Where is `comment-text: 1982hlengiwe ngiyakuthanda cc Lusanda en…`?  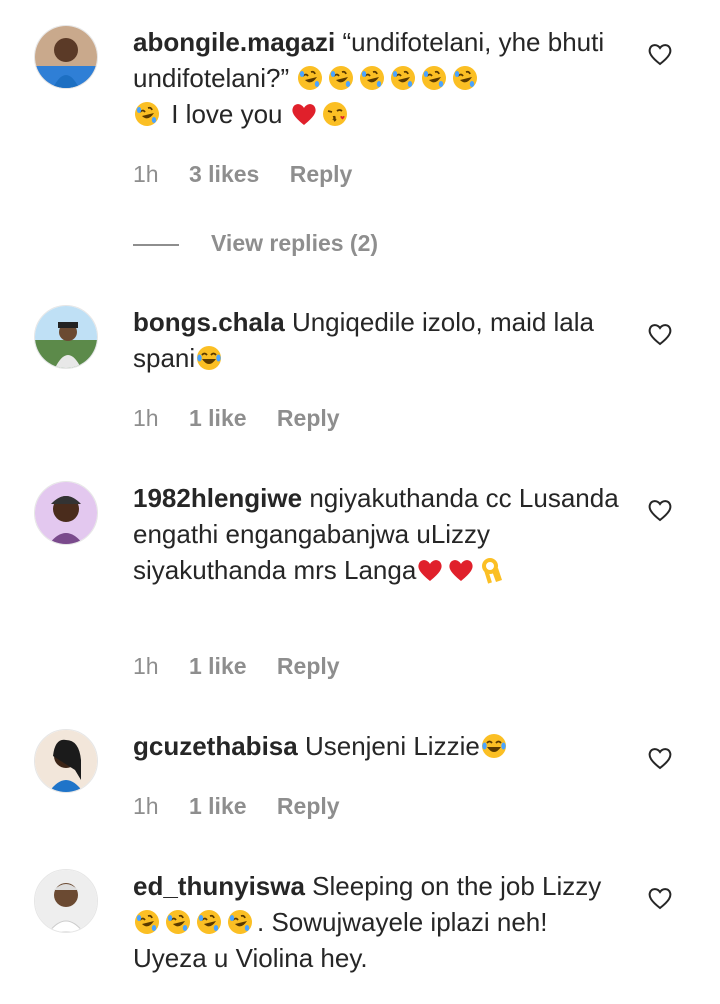
comment-text: 1982hlengiwe ngiyakuthanda cc Lusanda en… is located at coordinates (376, 534).